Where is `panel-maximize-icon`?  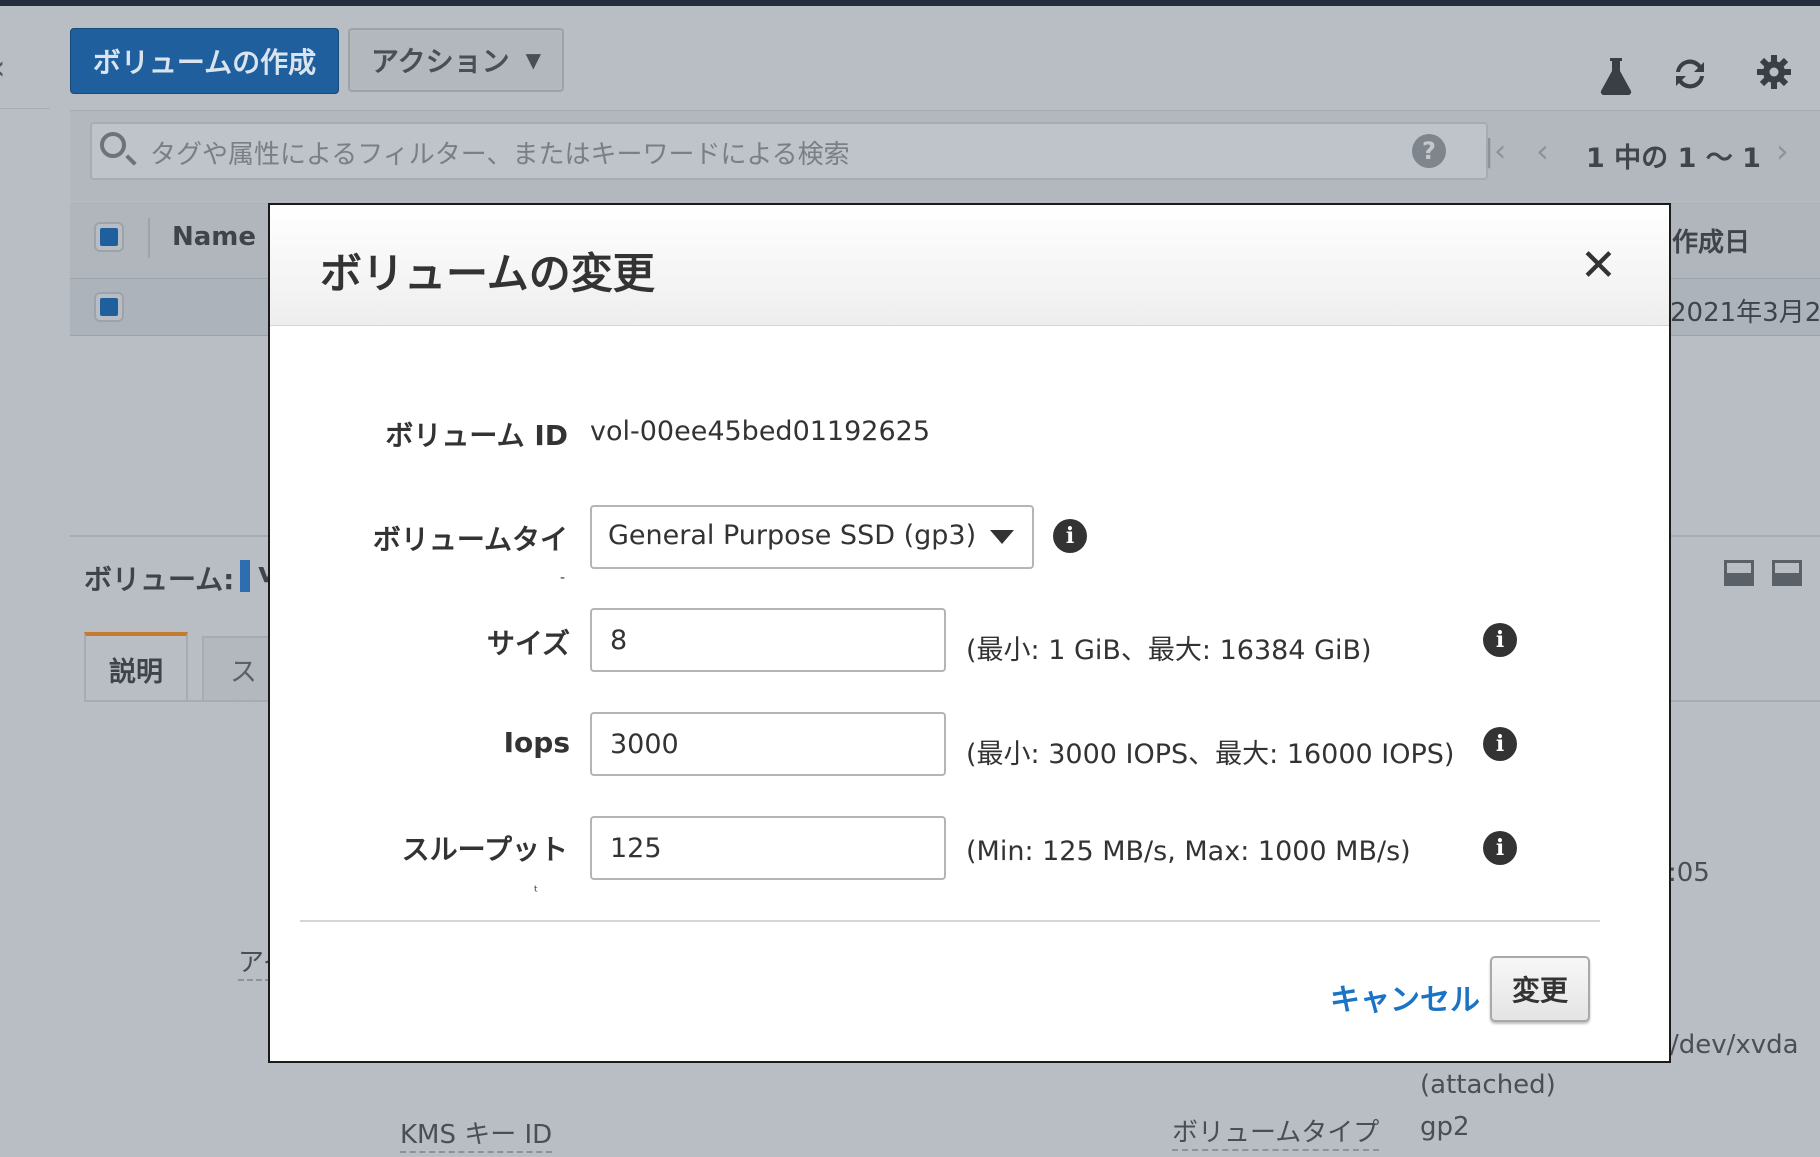
panel-maximize-icon is located at coordinates (1787, 573).